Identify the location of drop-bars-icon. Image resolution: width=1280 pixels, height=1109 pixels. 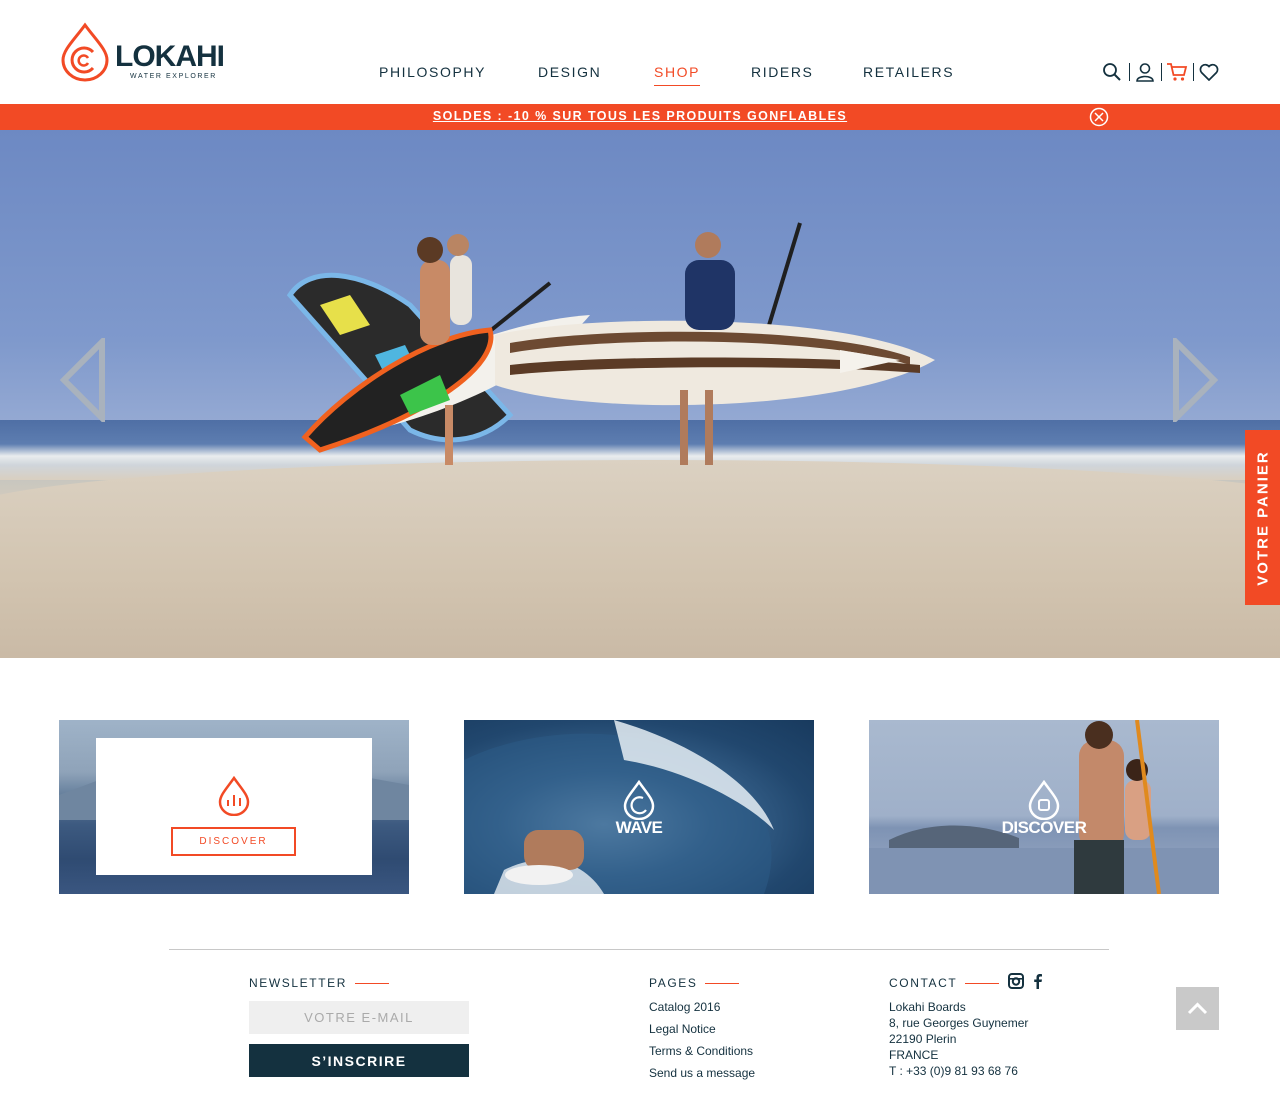
(234, 796).